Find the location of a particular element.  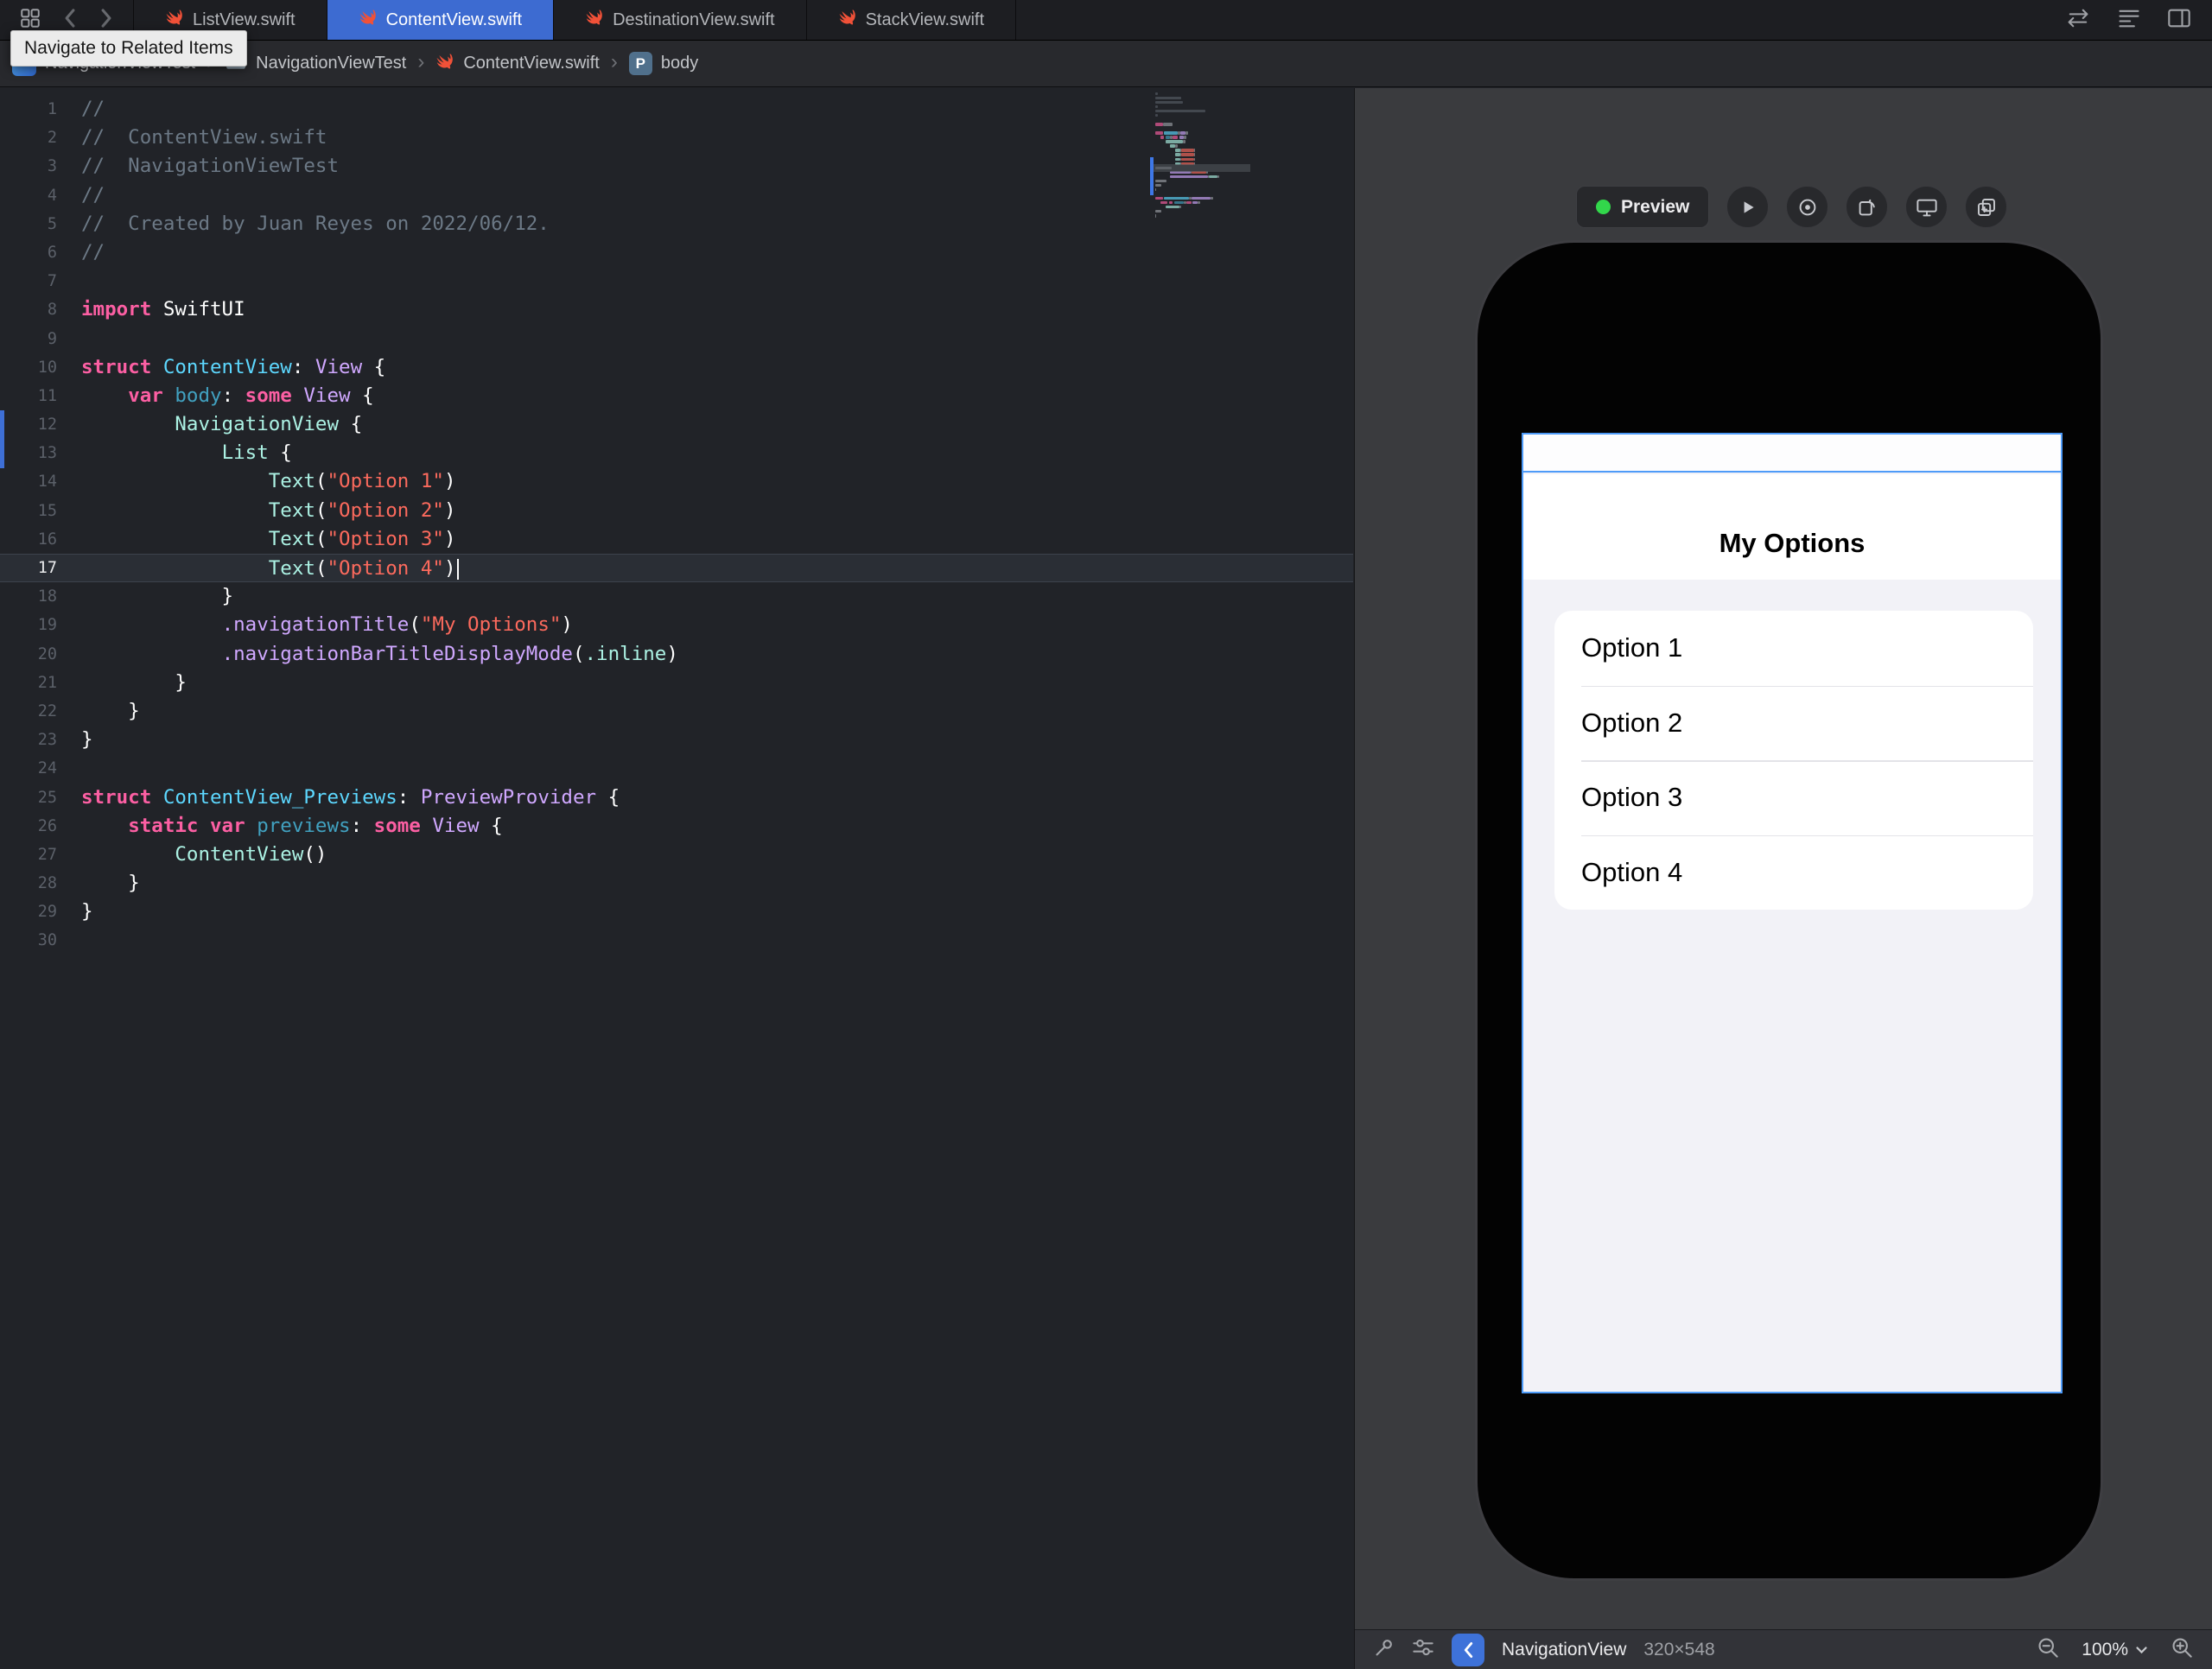

list-item: Option 3 is located at coordinates (1793, 797).